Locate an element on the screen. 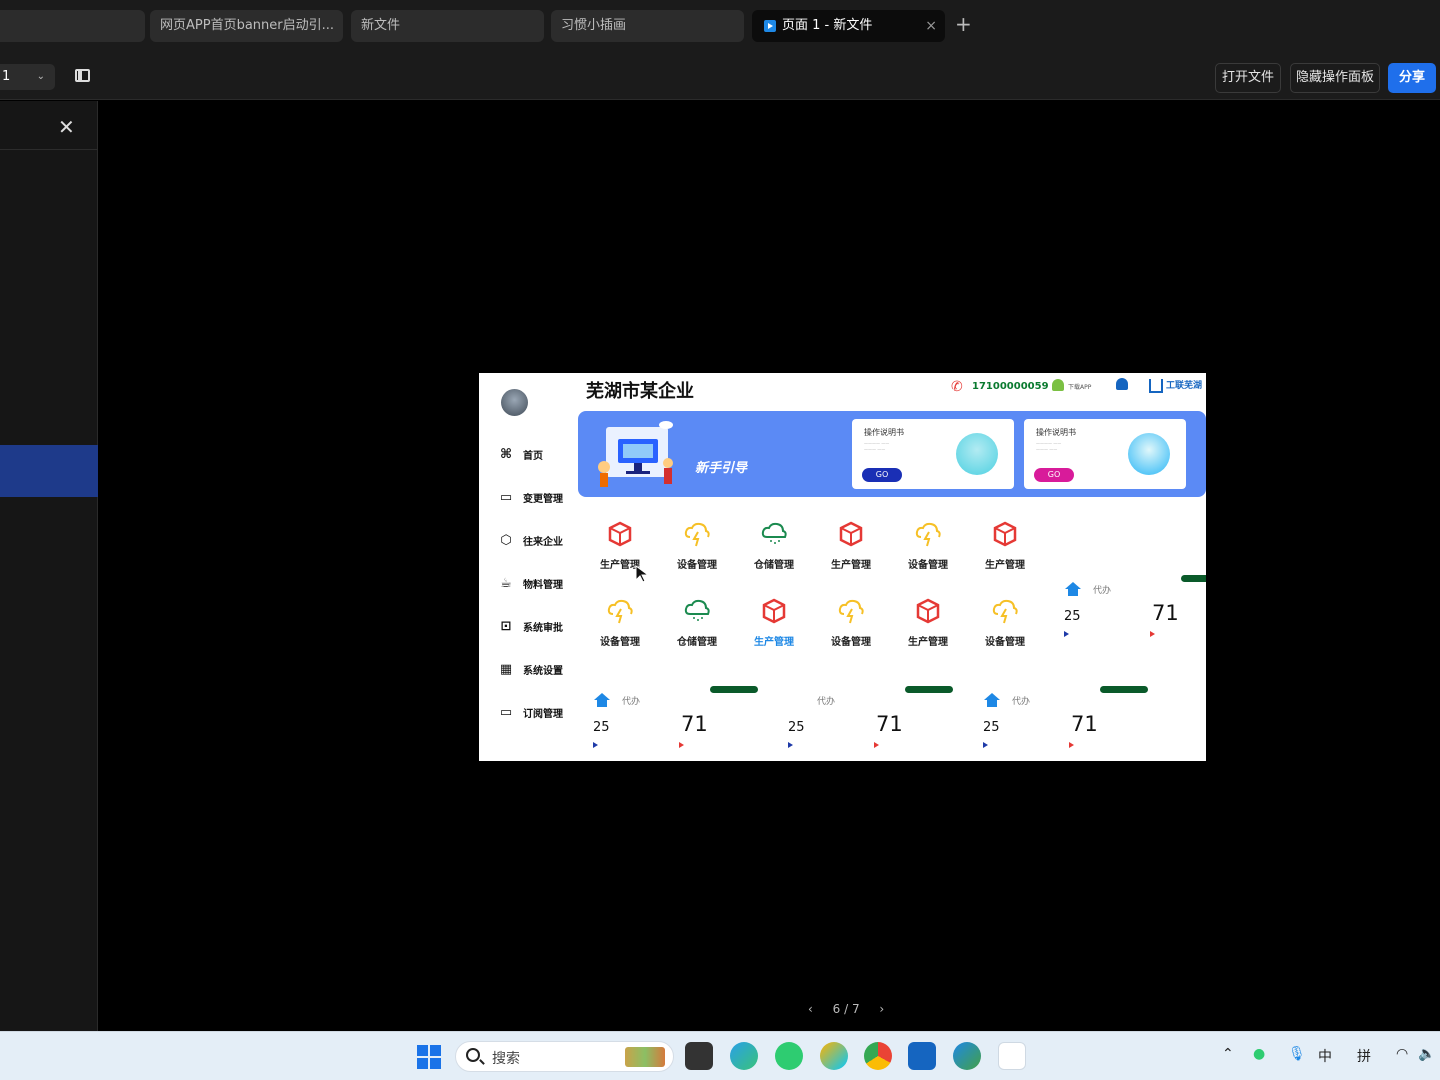  close-tab-icon: × is located at coordinates (931, 26).